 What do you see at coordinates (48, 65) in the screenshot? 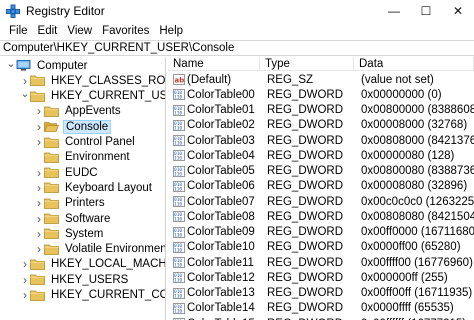
I see `tree-item-computer: ⌄ Computer` at bounding box center [48, 65].